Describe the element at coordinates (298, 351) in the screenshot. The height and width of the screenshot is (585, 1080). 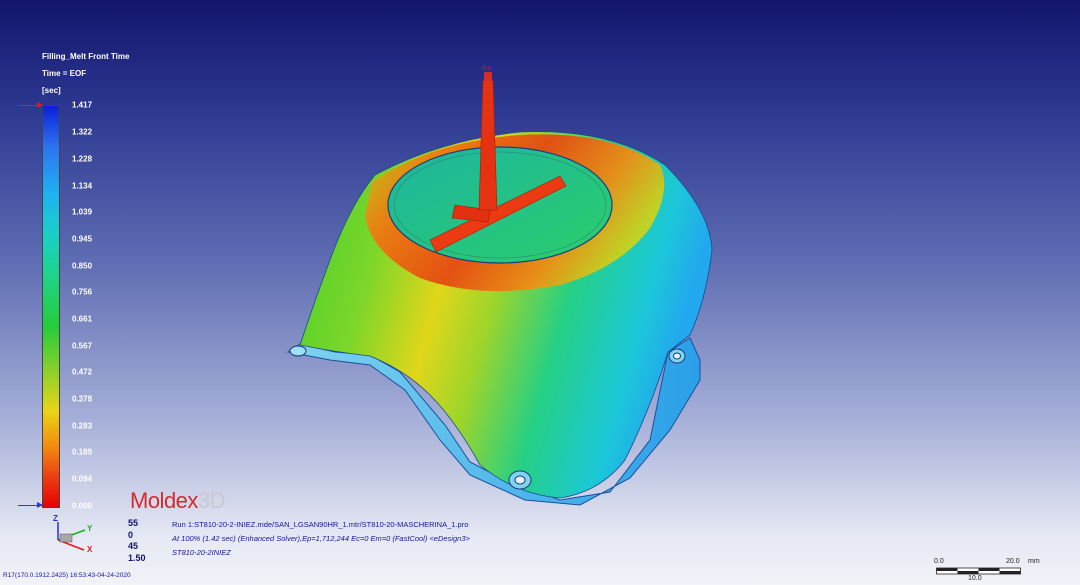
I see `boss-hole` at that location.